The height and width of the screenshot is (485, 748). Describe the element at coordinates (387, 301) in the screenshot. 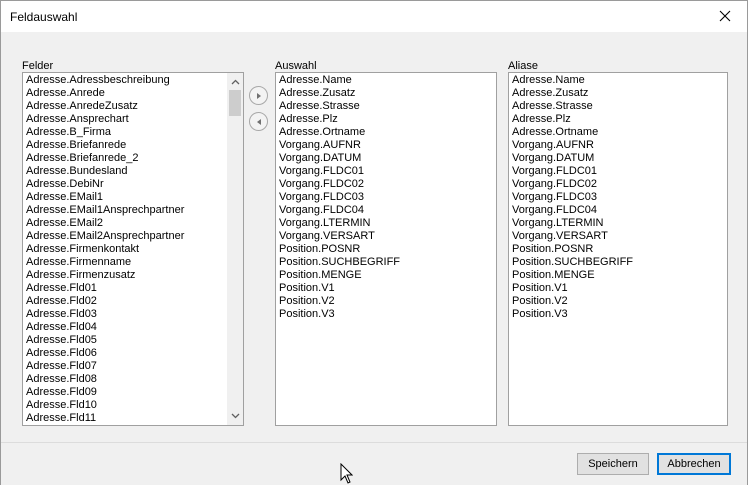

I see `auswahl-list-item: Position.V2` at that location.